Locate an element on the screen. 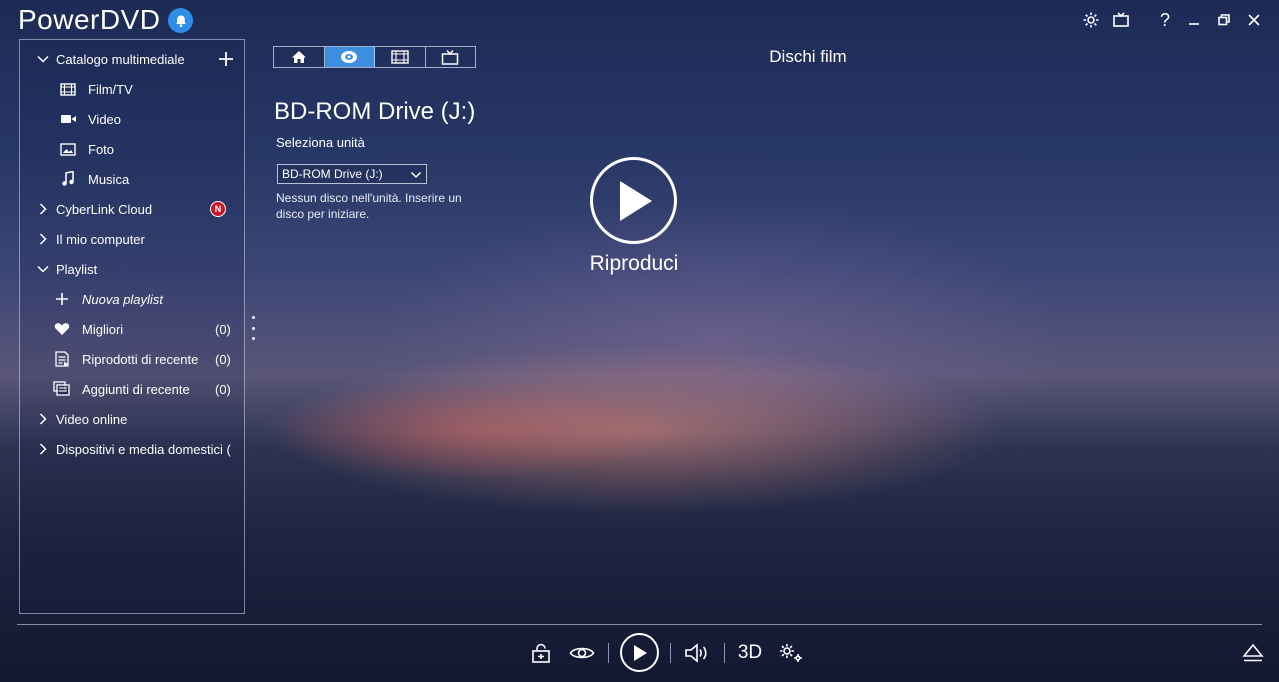 Image resolution: width=1279 pixels, height=682 pixels. sidebar-item-my-computer: Il mio computer is located at coordinates (132, 239).